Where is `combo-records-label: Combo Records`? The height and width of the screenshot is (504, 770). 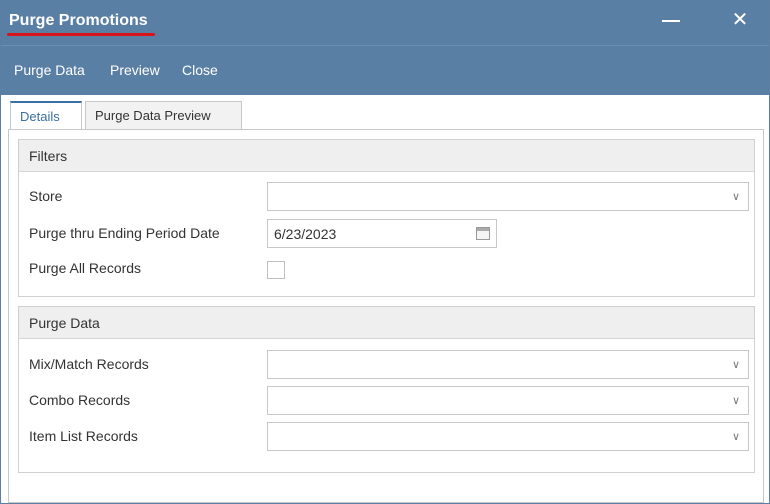
combo-records-label: Combo Records is located at coordinates (80, 400).